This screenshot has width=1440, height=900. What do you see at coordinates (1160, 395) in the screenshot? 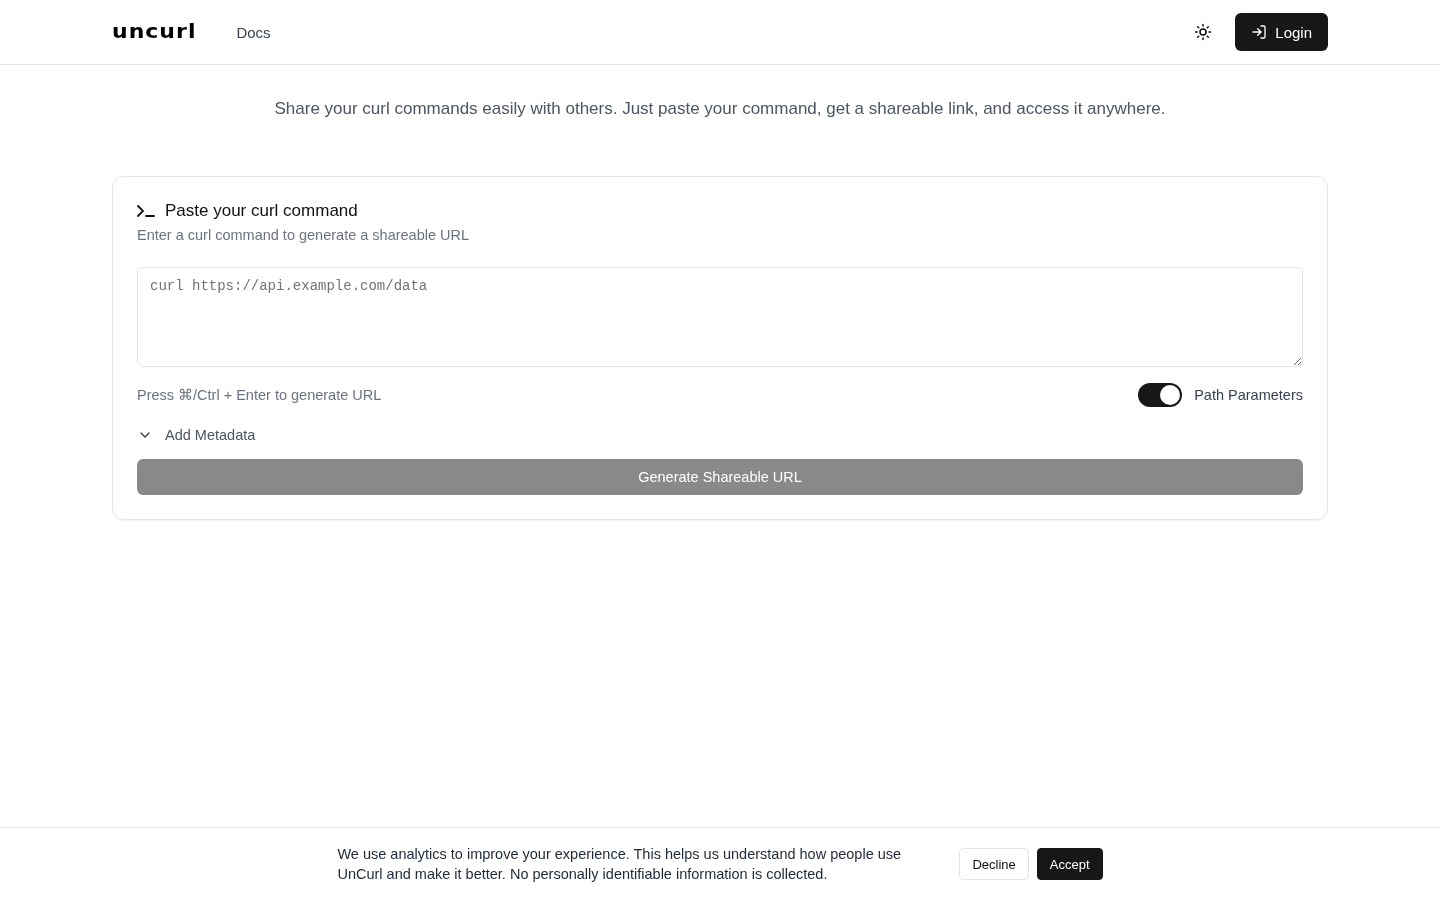
I see `path-parameters-switch` at bounding box center [1160, 395].